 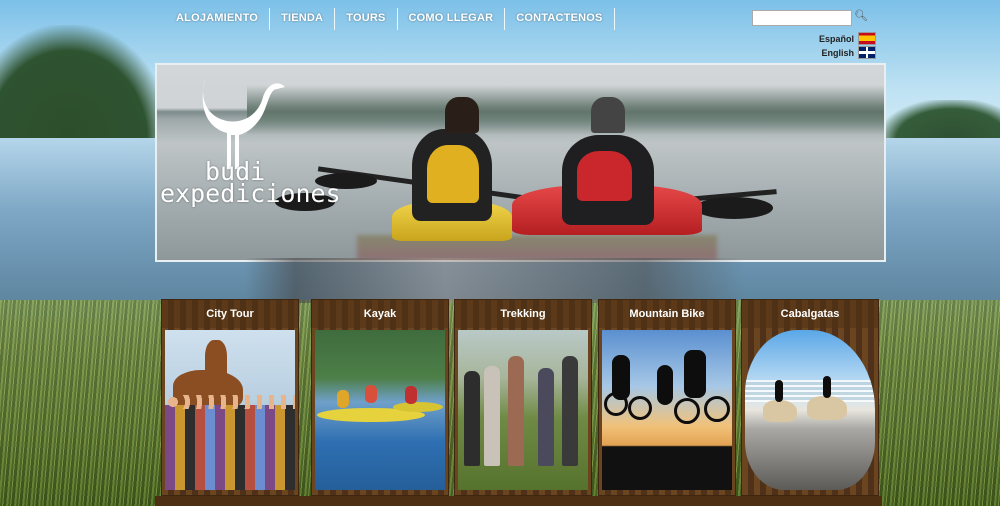 What do you see at coordinates (836, 38) in the screenshot?
I see `language-spanish-label: Español` at bounding box center [836, 38].